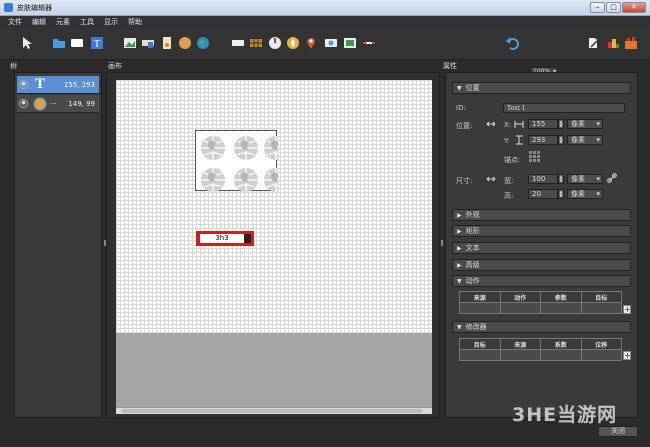  Describe the element at coordinates (472, 248) in the screenshot. I see `section-text-title: 文本` at that location.